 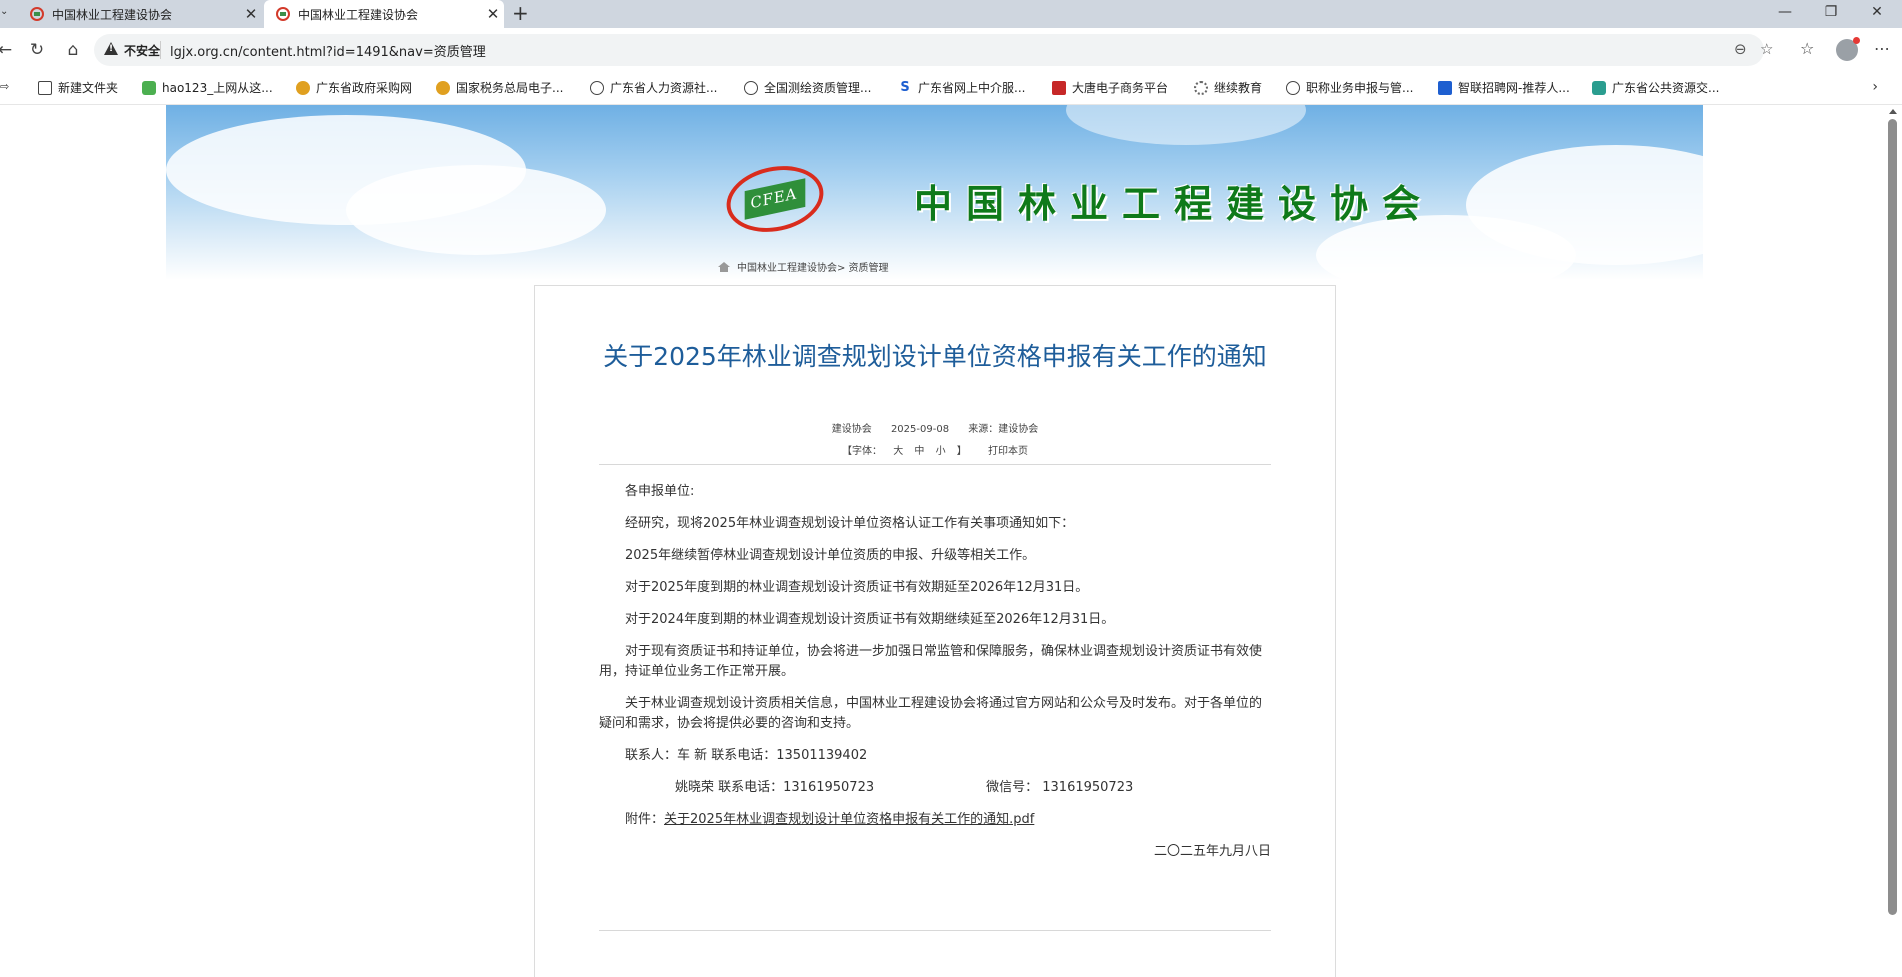 I want to click on paragraph: 2025年继续暂停林业调查规划设计单位资质的申报、升级等相关工作。, so click(x=830, y=555).